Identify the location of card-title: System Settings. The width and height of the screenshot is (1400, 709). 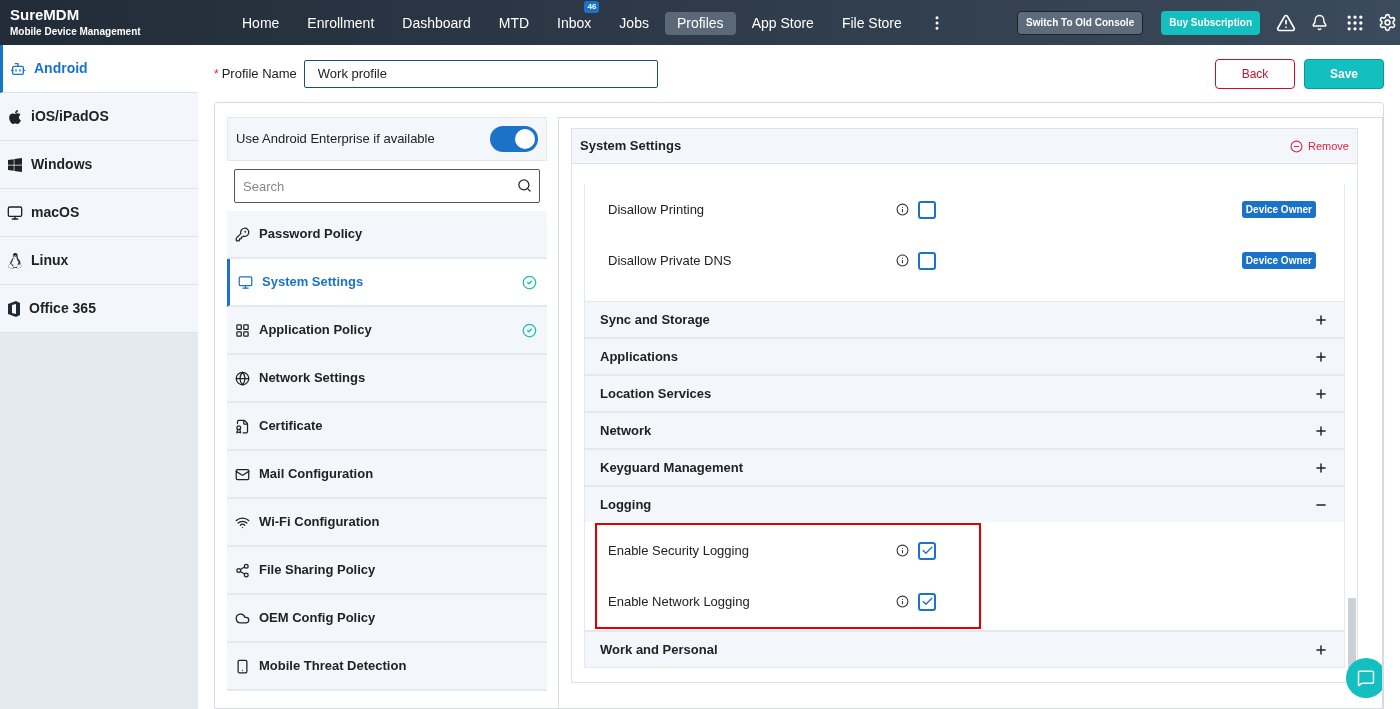
(631, 146).